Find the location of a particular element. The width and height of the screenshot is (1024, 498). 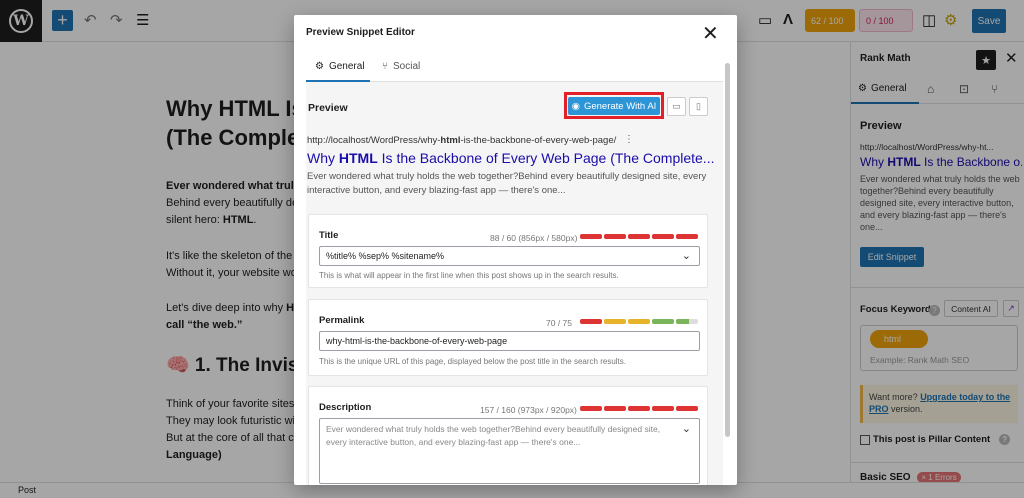

desktop-icon: ▭ is located at coordinates (676, 106).